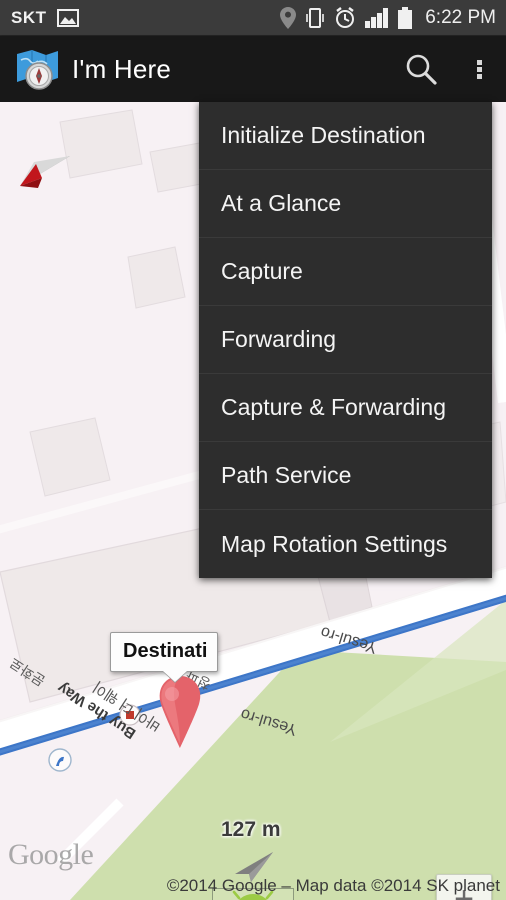 This screenshot has height=900, width=506. Describe the element at coordinates (345, 136) in the screenshot. I see `menu-item-initialize-destination: Initialize Destination` at that location.